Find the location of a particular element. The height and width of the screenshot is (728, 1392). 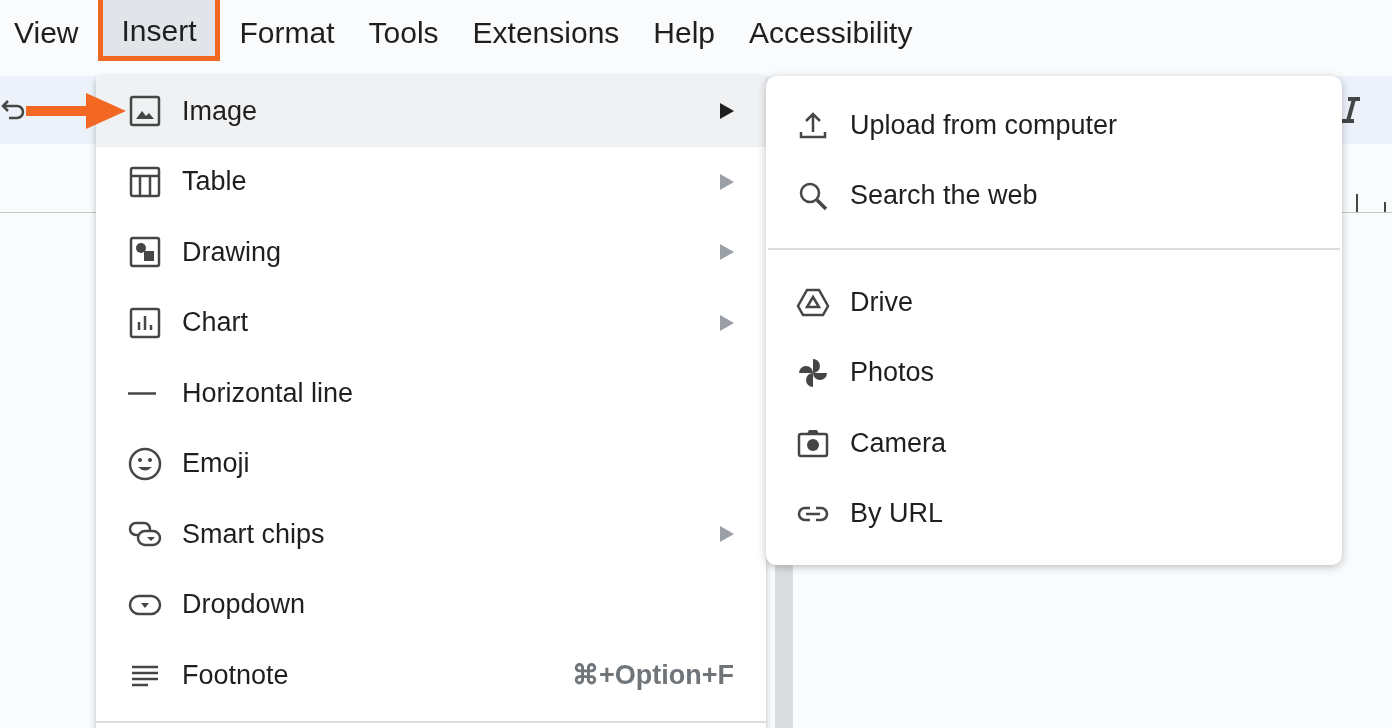

menu-item: Insert is located at coordinates (159, 30).